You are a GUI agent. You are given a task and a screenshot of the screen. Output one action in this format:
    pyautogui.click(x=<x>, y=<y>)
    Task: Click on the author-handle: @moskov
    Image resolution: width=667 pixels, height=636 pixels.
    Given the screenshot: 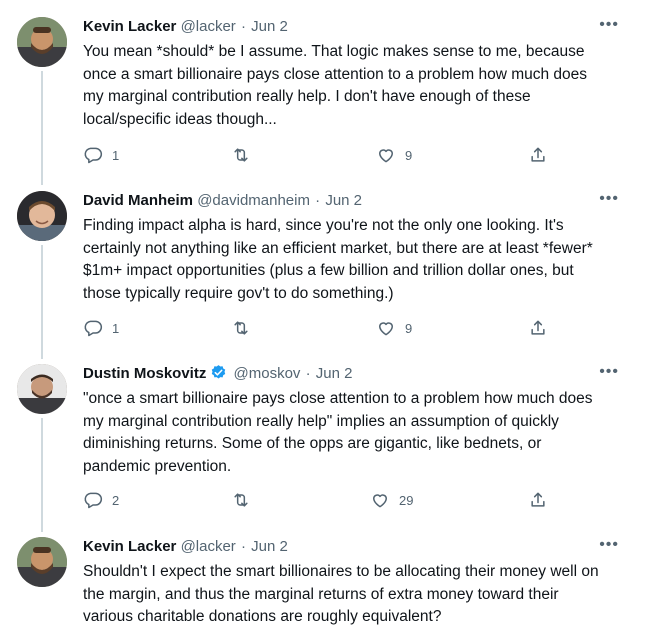 What is the action you would take?
    pyautogui.click(x=267, y=373)
    